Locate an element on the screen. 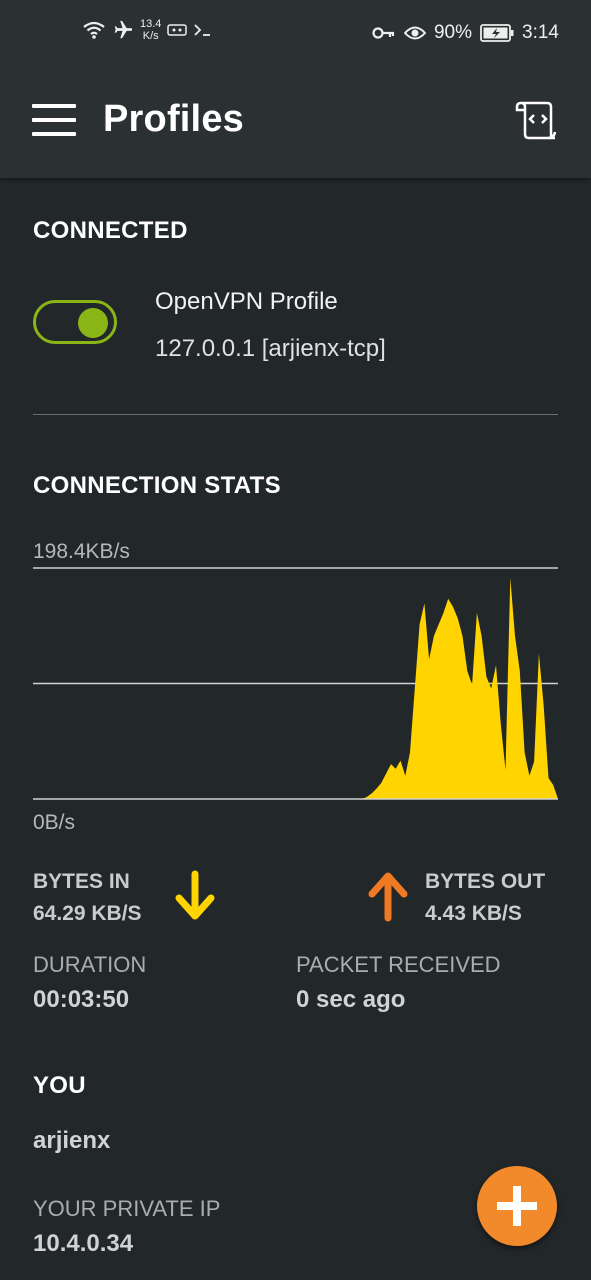 Image resolution: width=591 pixels, height=1280 pixels. private-ip-label: YOUR PRIVATE IP is located at coordinates (127, 1208).